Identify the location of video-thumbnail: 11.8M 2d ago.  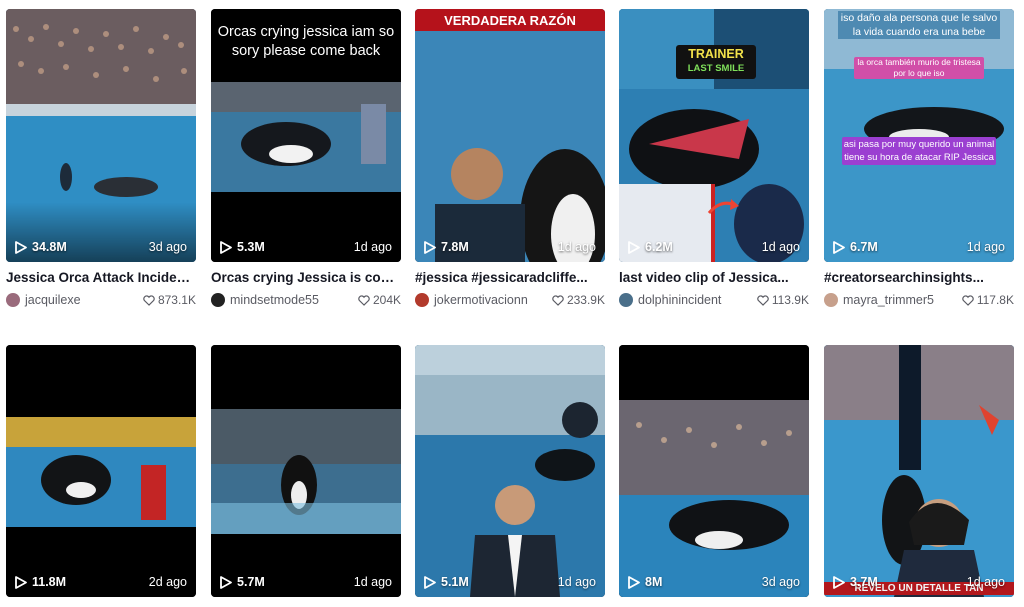
(101, 471).